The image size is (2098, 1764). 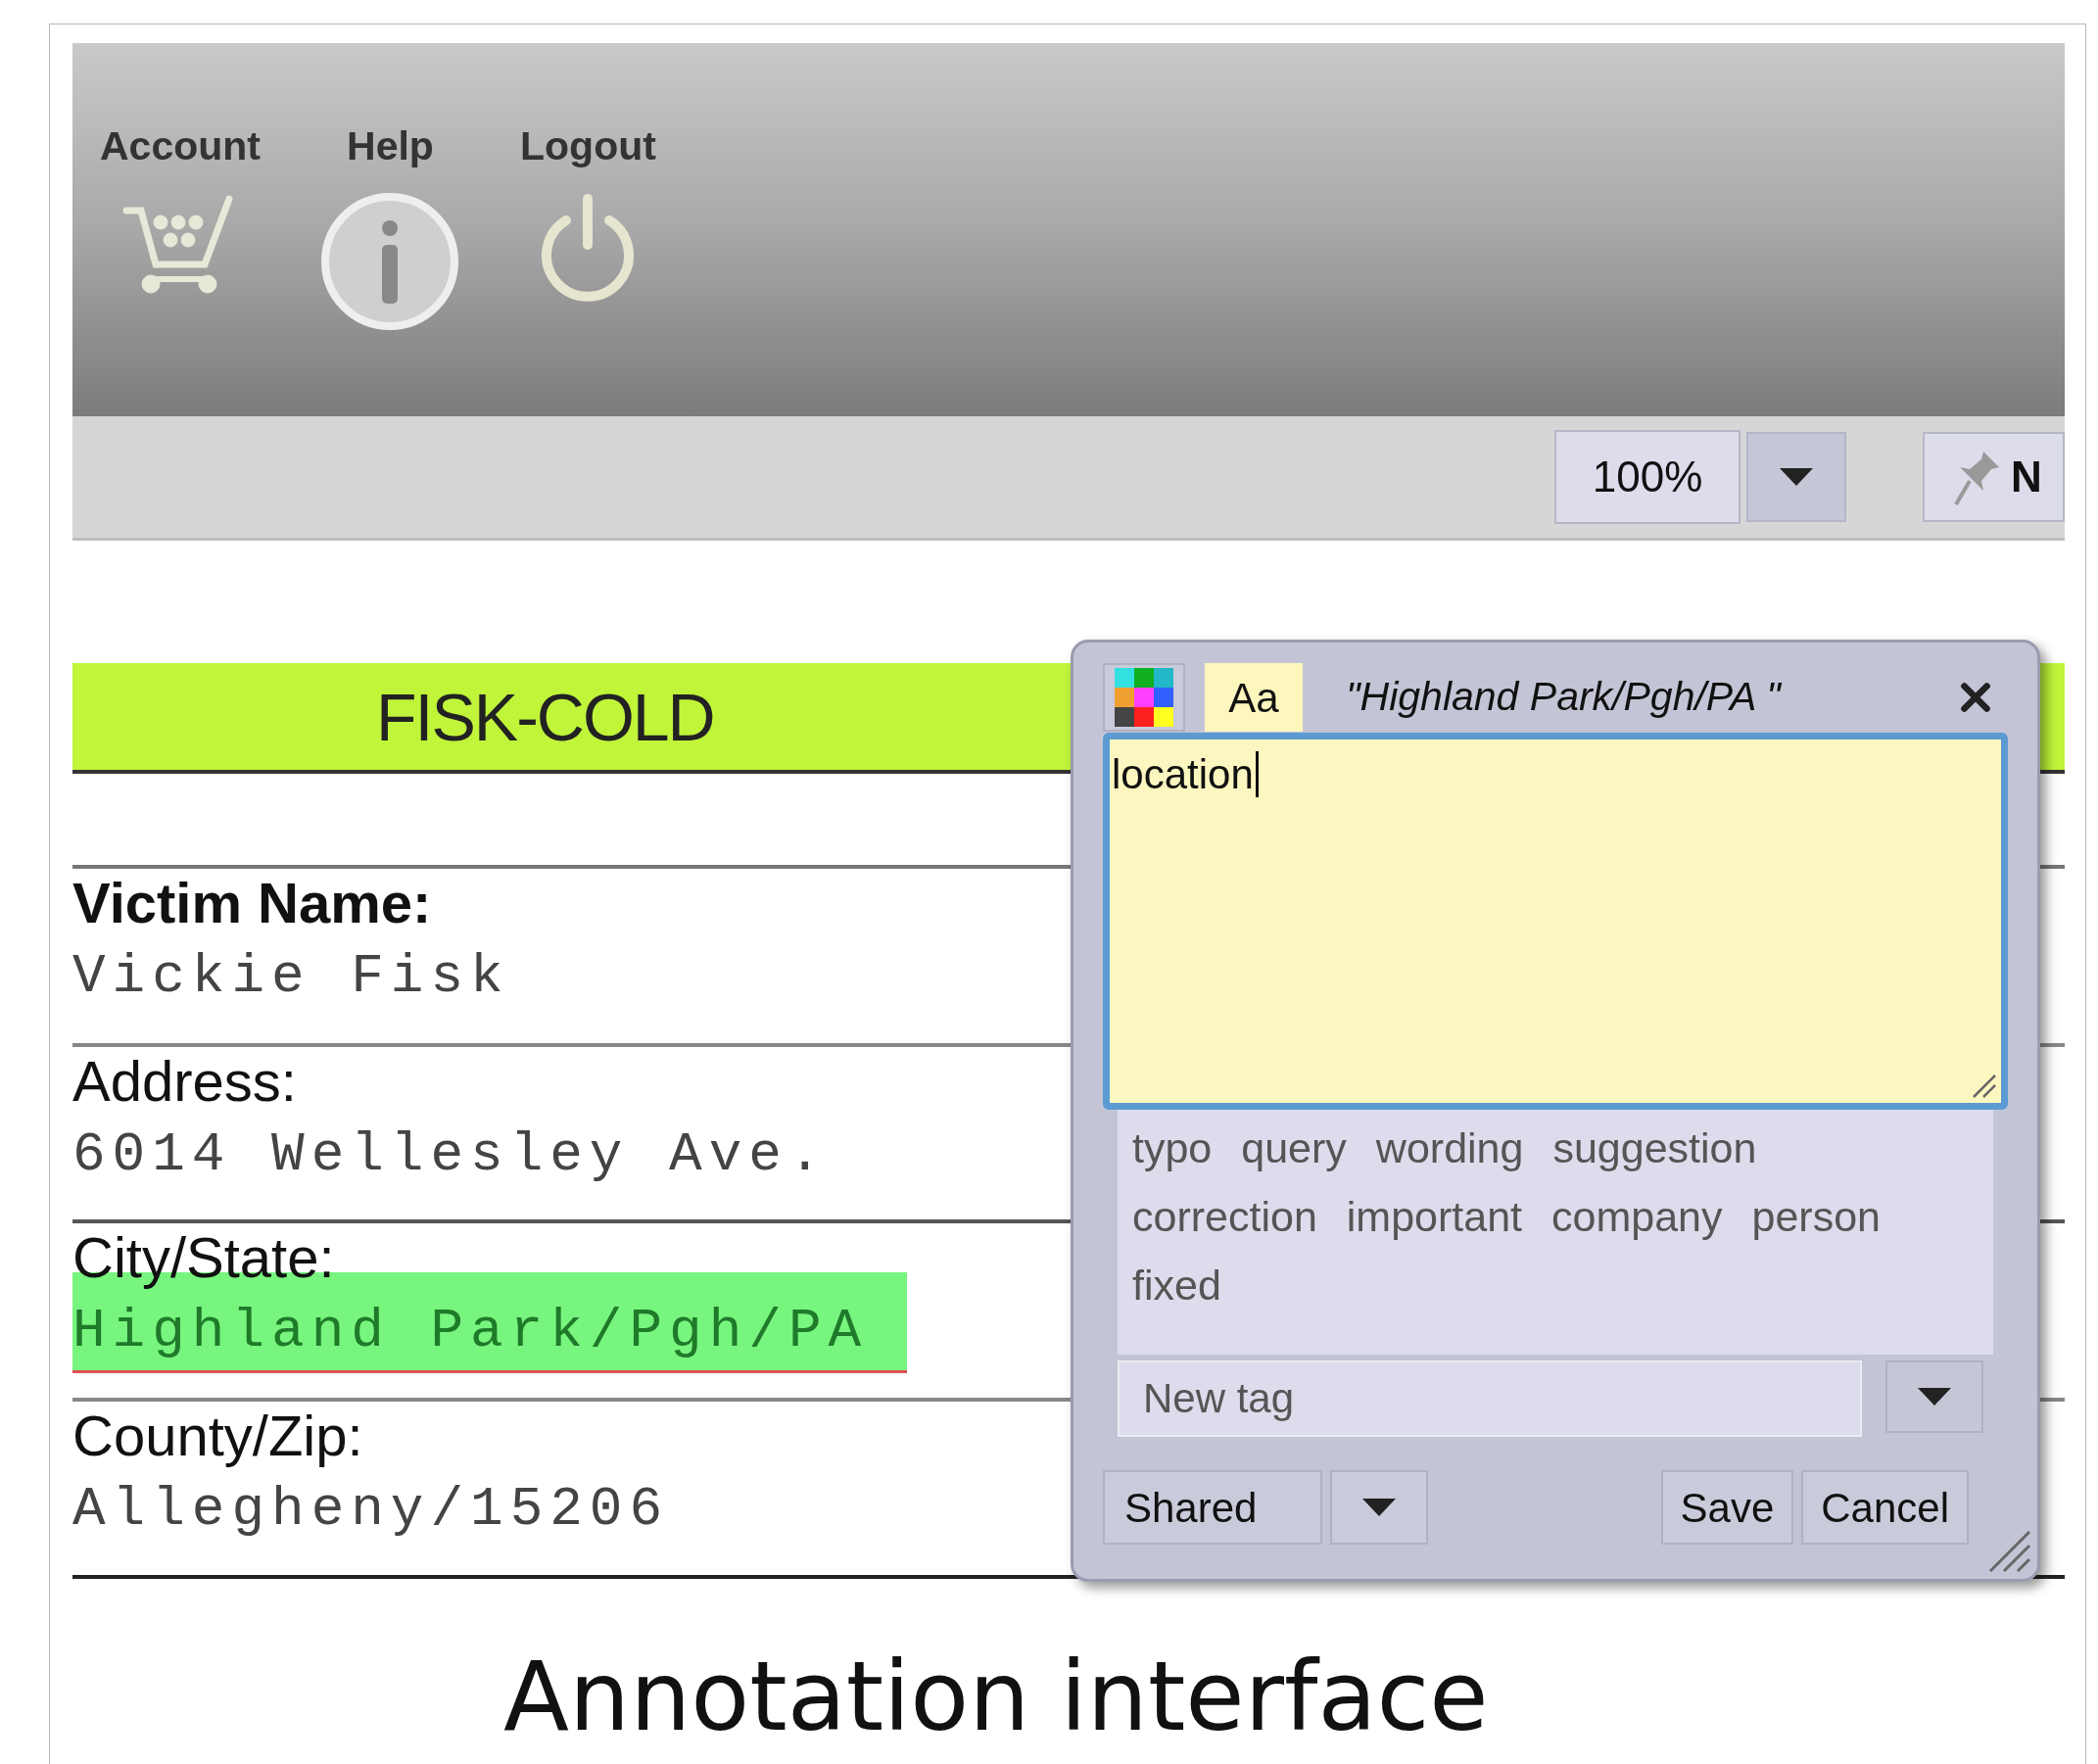 I want to click on visibility-caret-button, so click(x=1379, y=1507).